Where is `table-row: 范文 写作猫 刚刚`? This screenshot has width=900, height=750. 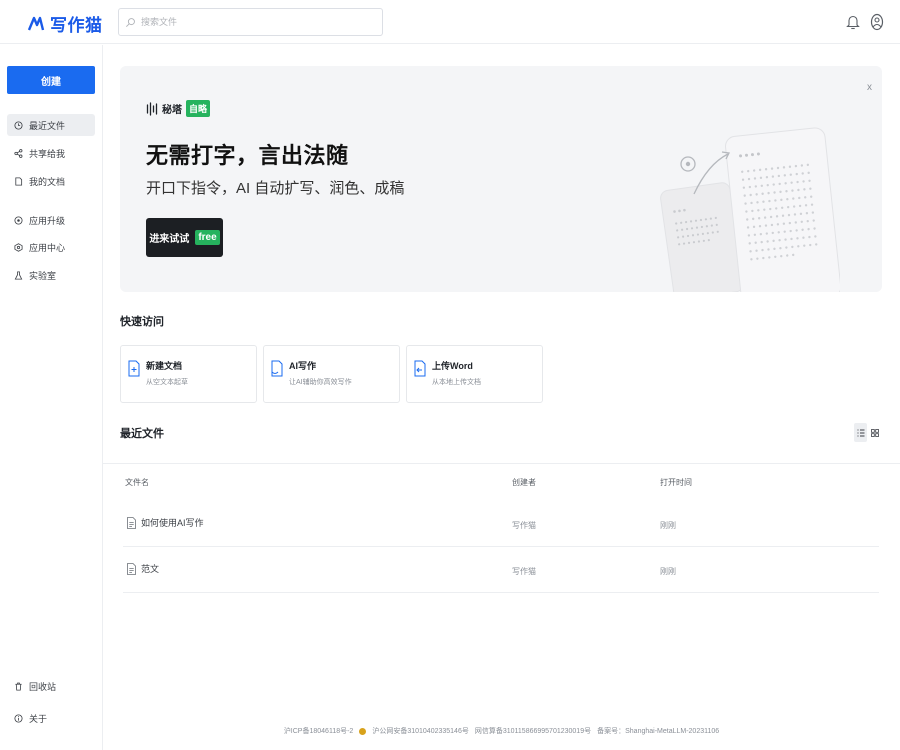
table-row: 范文 写作猫 刚刚 is located at coordinates (501, 570).